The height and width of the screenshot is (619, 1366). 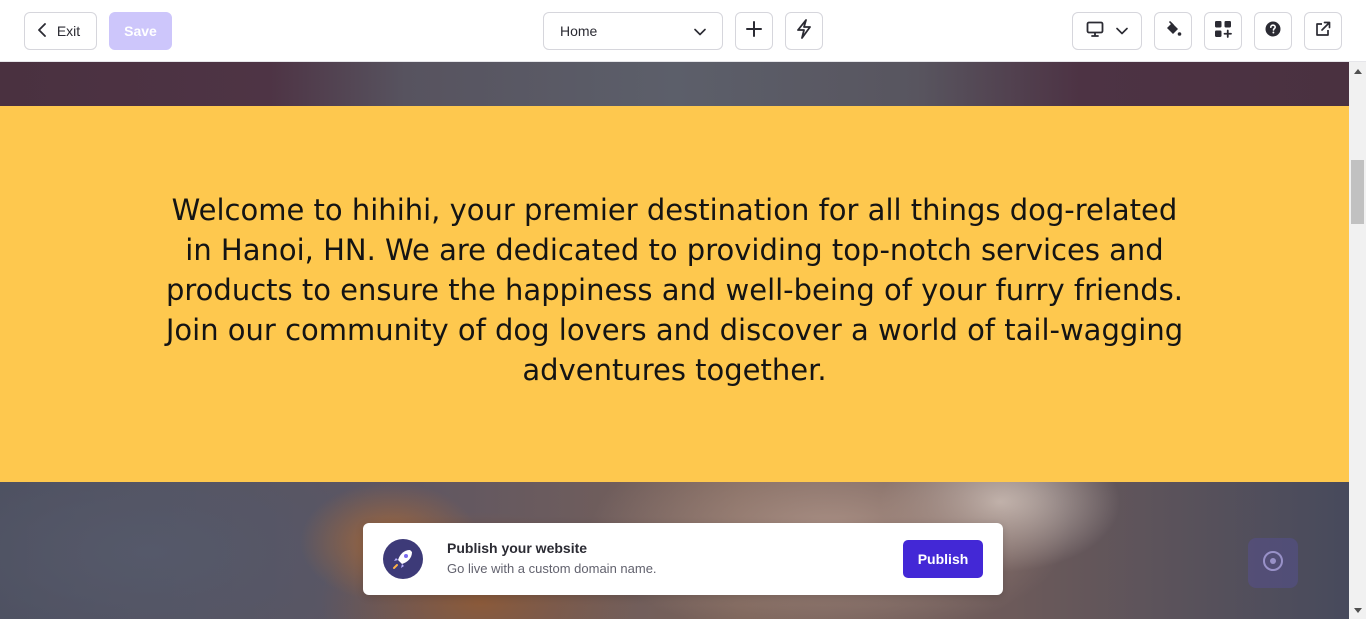 What do you see at coordinates (552, 568) in the screenshot?
I see `publish-subtitle: Go live with a custom domain name.` at bounding box center [552, 568].